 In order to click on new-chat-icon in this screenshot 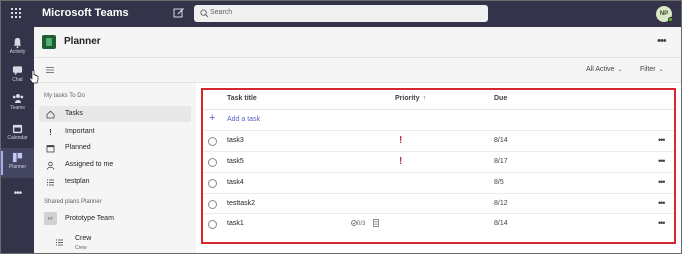, I will do `click(179, 13)`.